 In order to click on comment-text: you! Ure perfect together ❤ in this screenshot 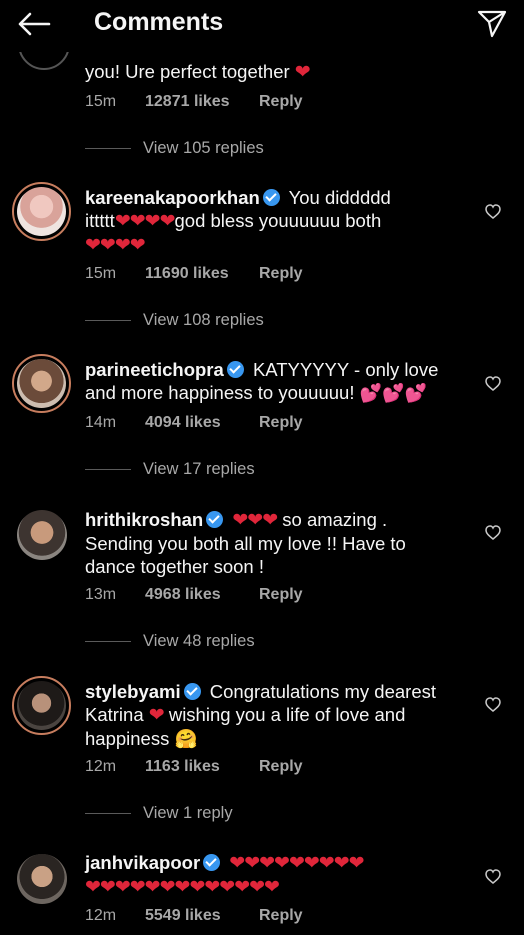, I will do `click(198, 72)`.